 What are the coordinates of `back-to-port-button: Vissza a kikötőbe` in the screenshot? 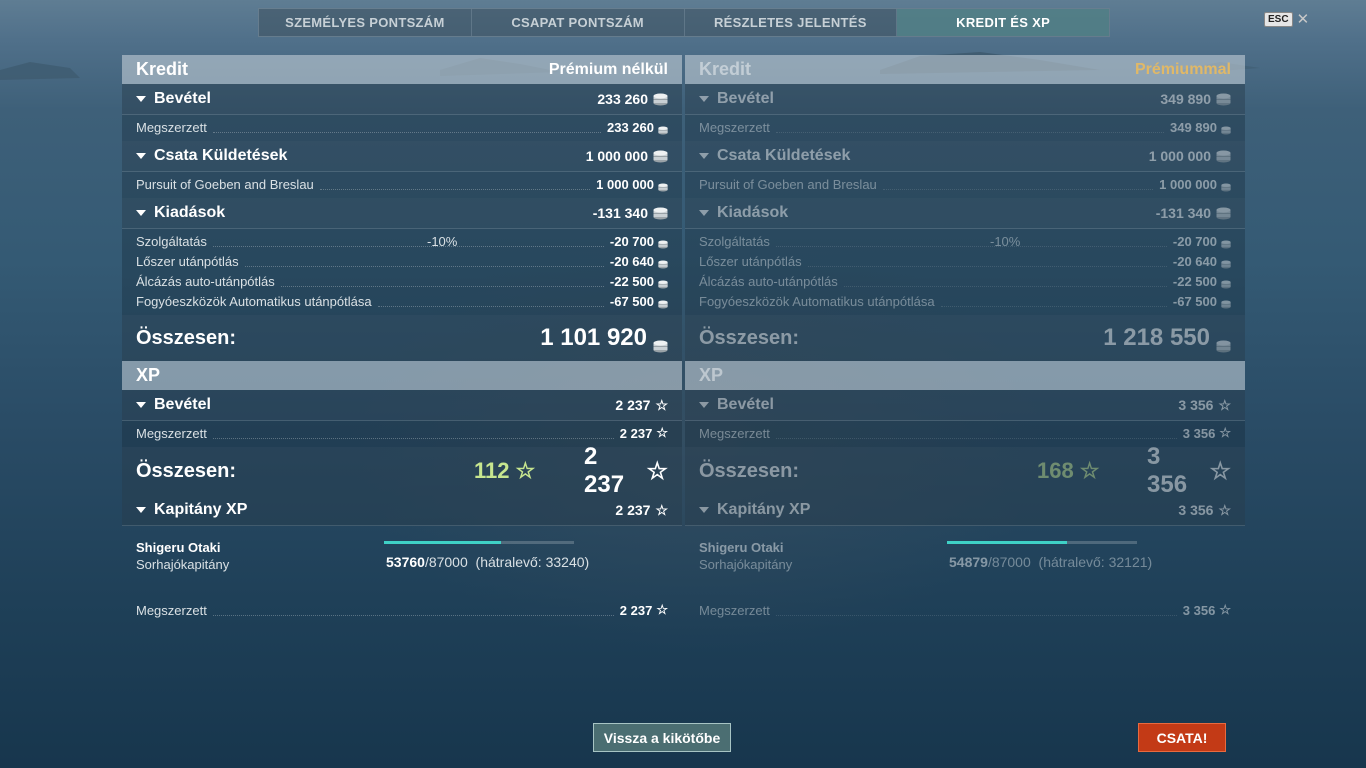 It's located at (662, 737).